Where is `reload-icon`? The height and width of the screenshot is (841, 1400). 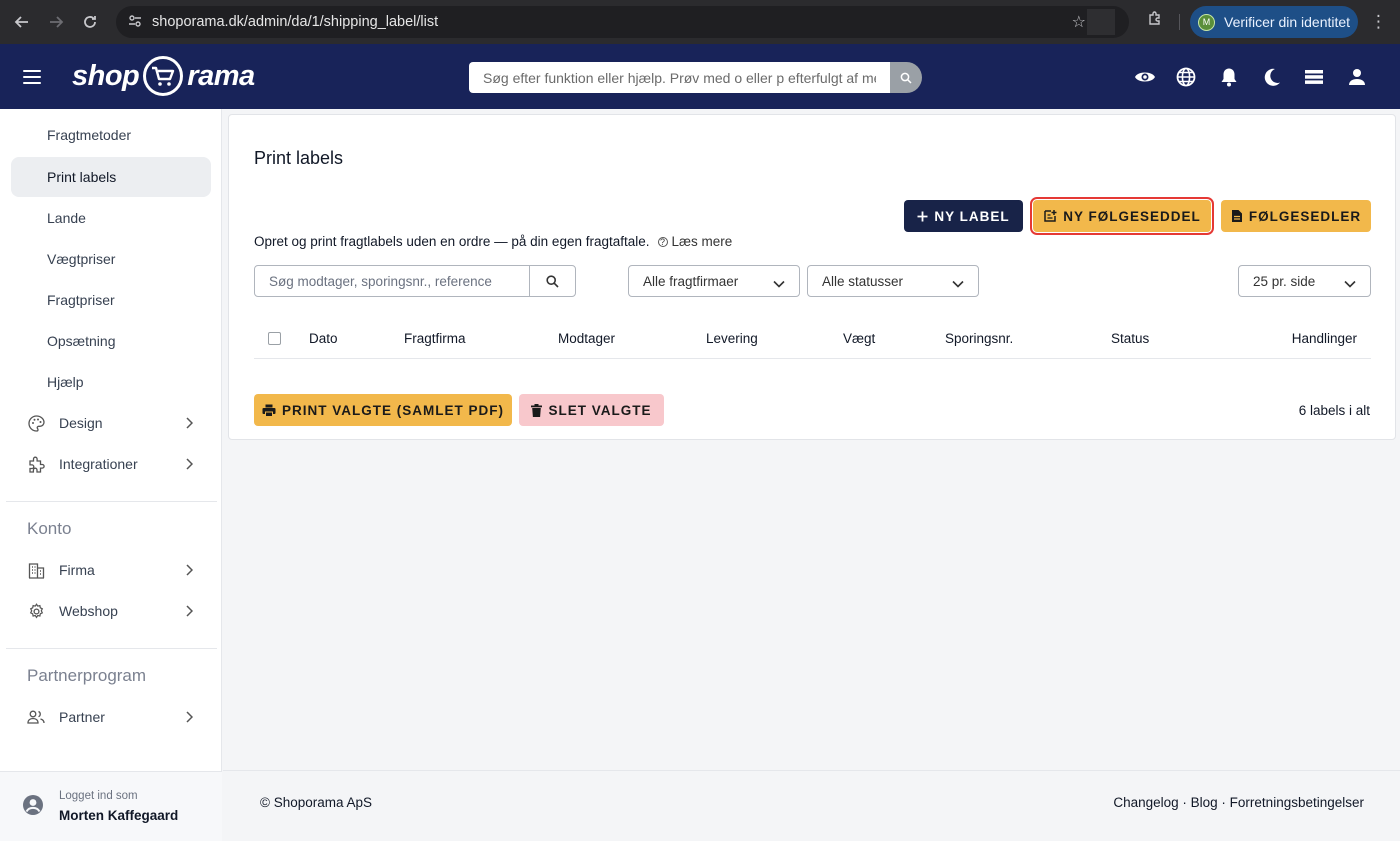
reload-icon is located at coordinates (90, 22).